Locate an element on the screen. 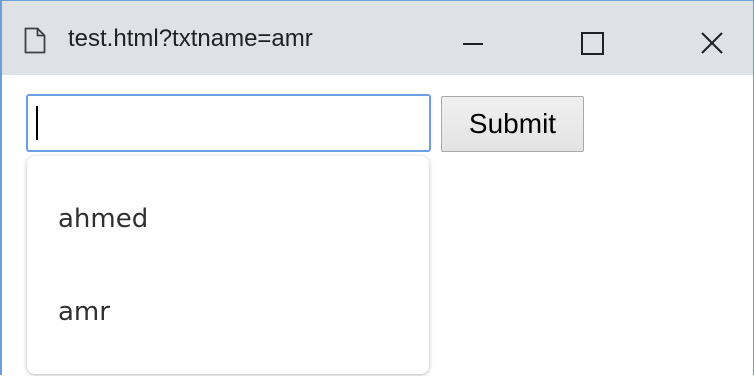  minimize-icon is located at coordinates (473, 44).